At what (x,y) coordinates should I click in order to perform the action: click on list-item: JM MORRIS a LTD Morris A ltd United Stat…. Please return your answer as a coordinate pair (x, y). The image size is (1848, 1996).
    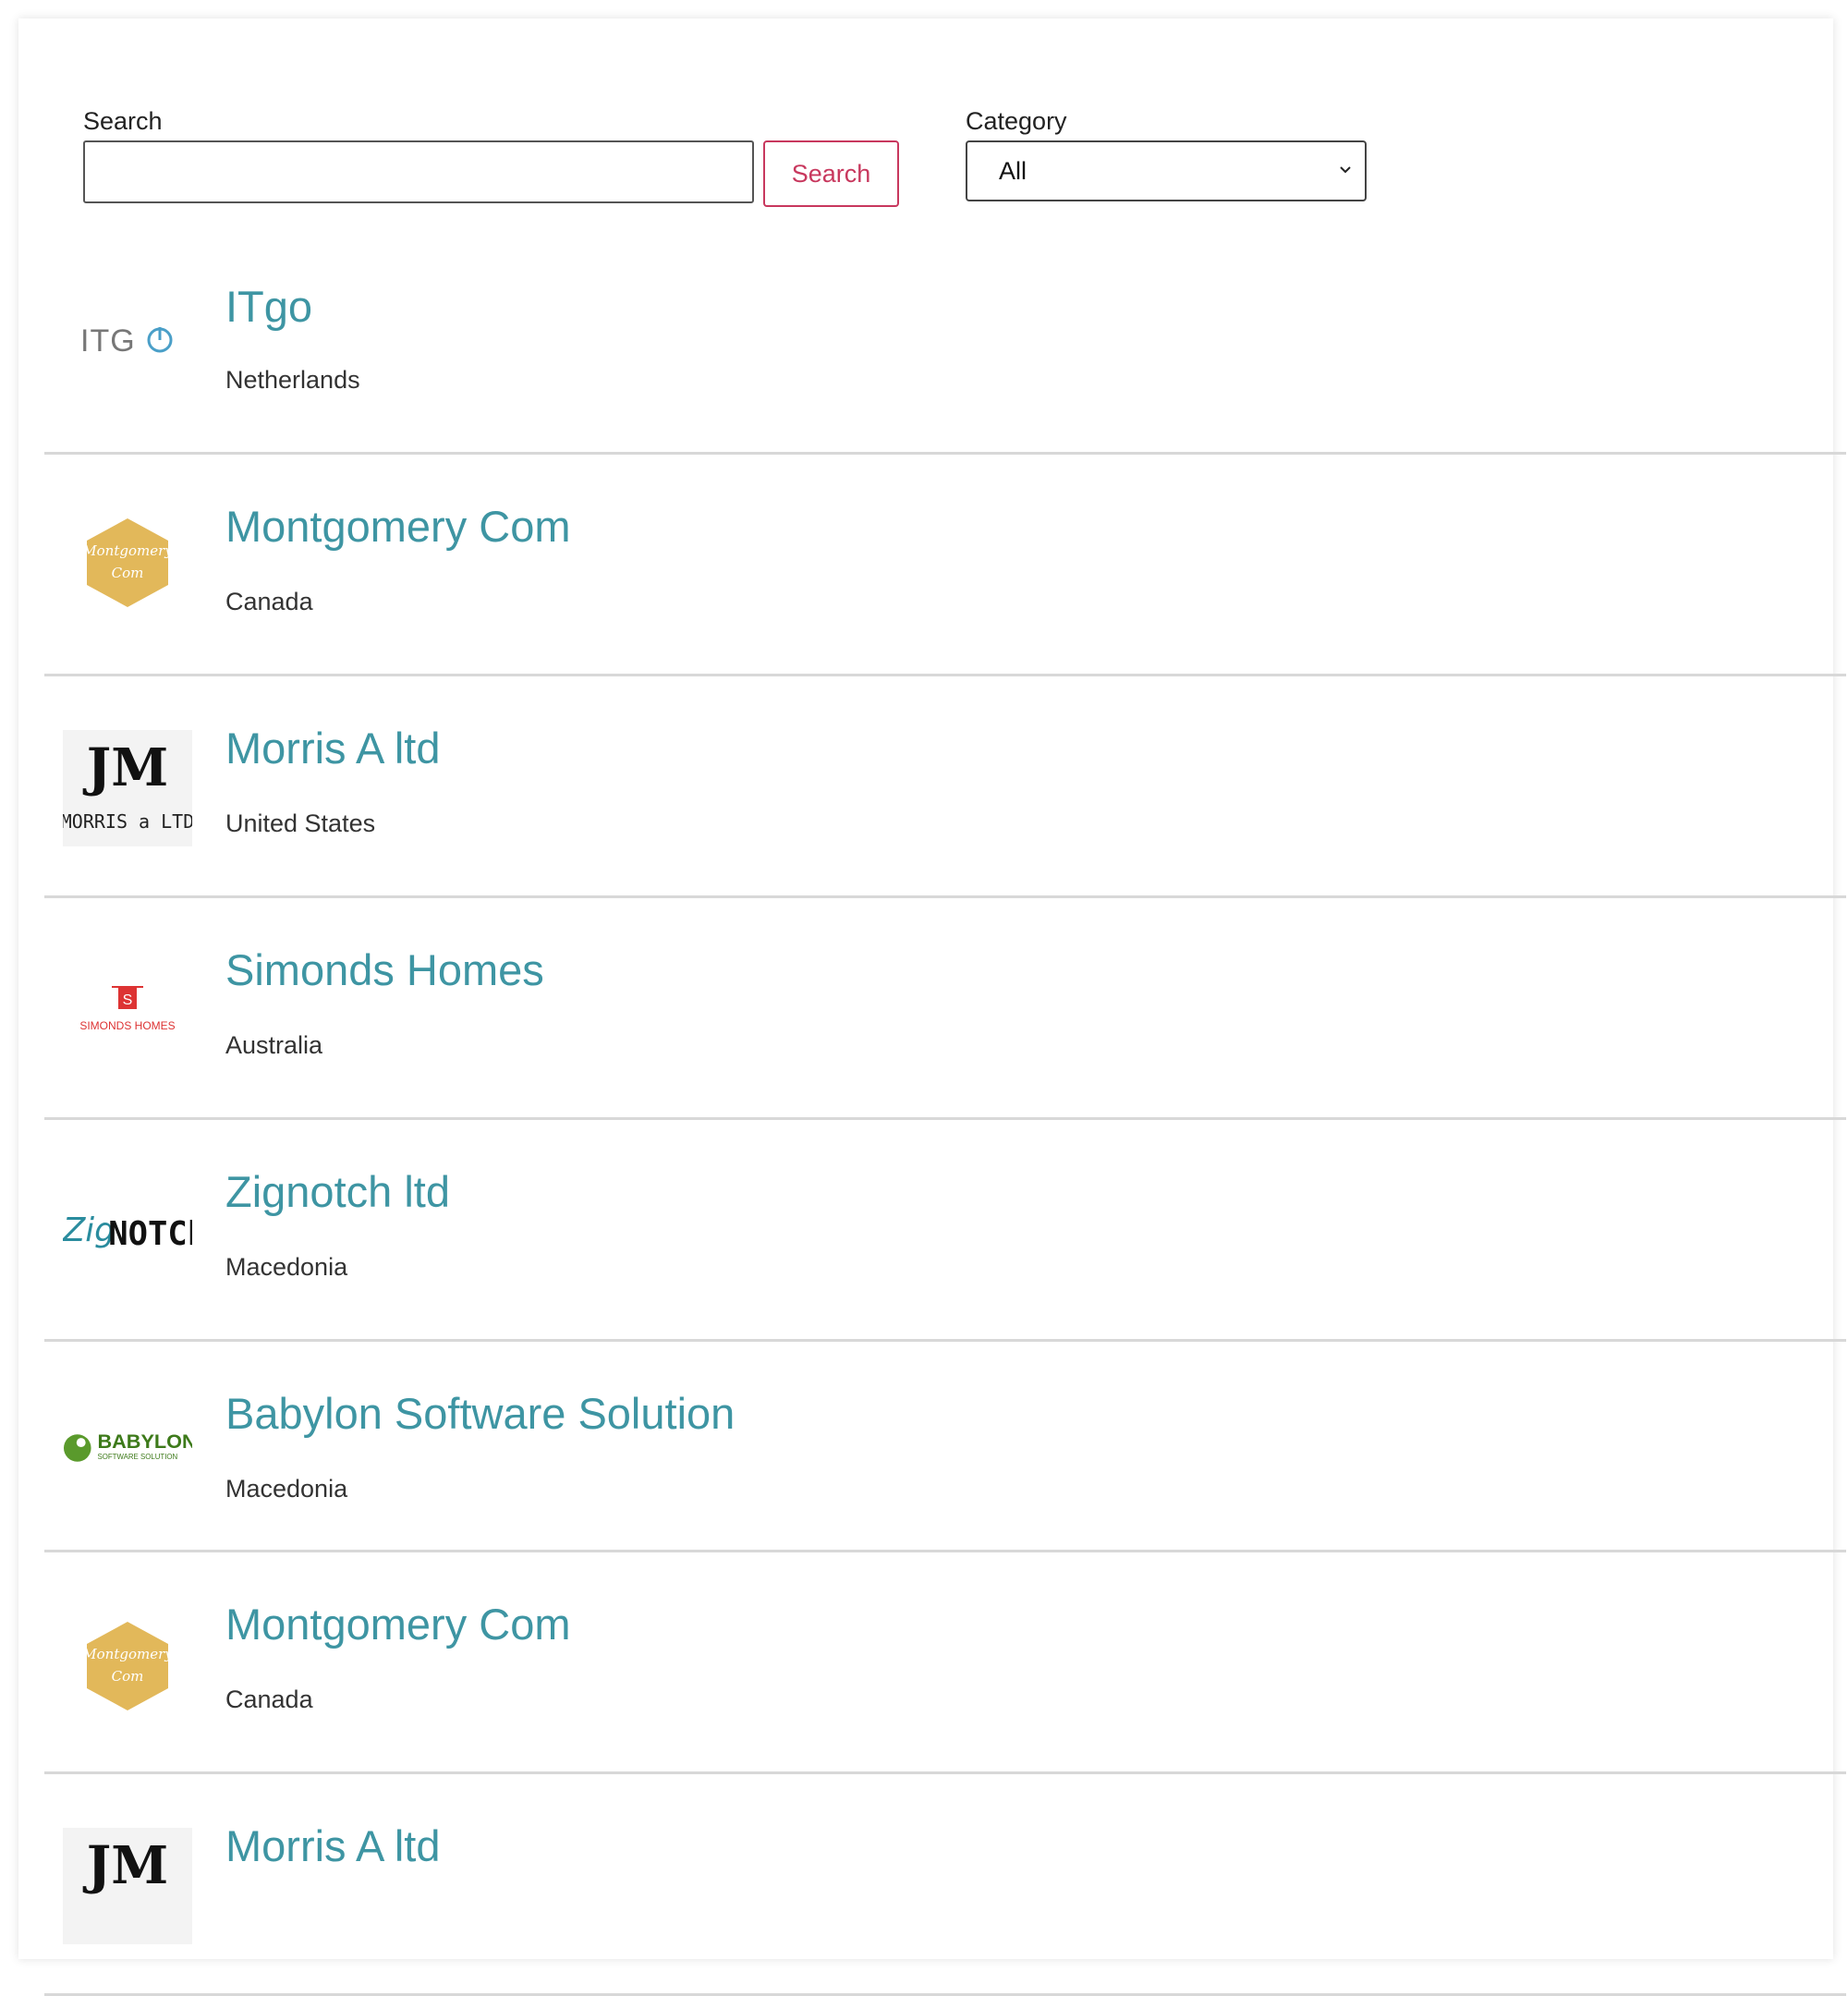
    Looking at the image, I should click on (945, 787).